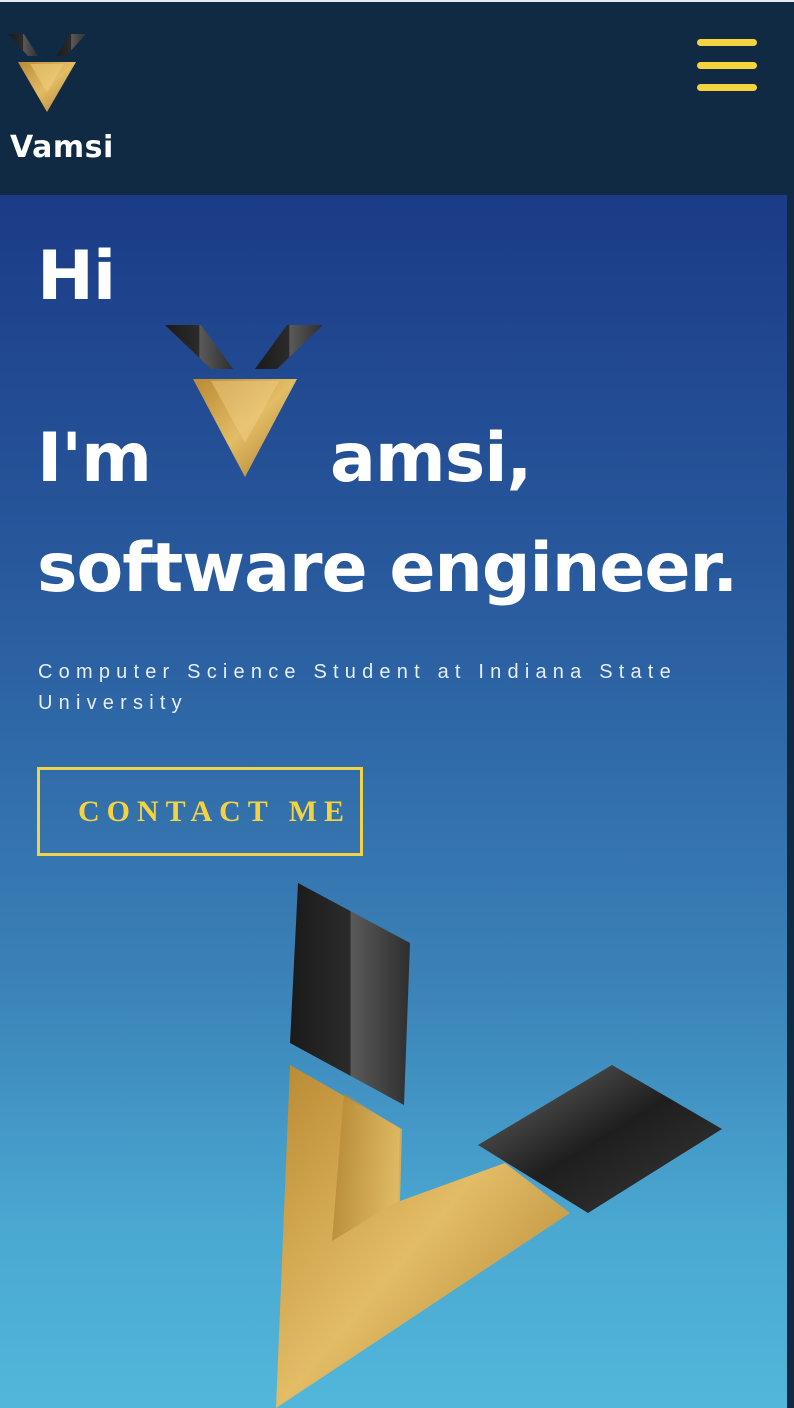  I want to click on top-navigation-bar: Vamsi, so click(397, 97).